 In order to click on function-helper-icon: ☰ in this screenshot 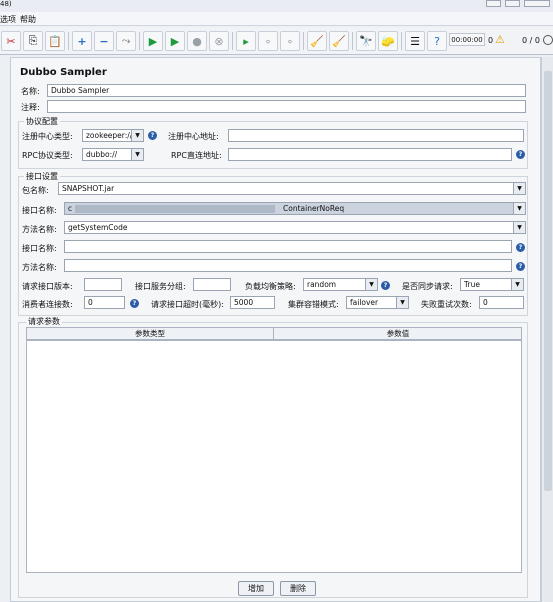, I will do `click(415, 41)`.